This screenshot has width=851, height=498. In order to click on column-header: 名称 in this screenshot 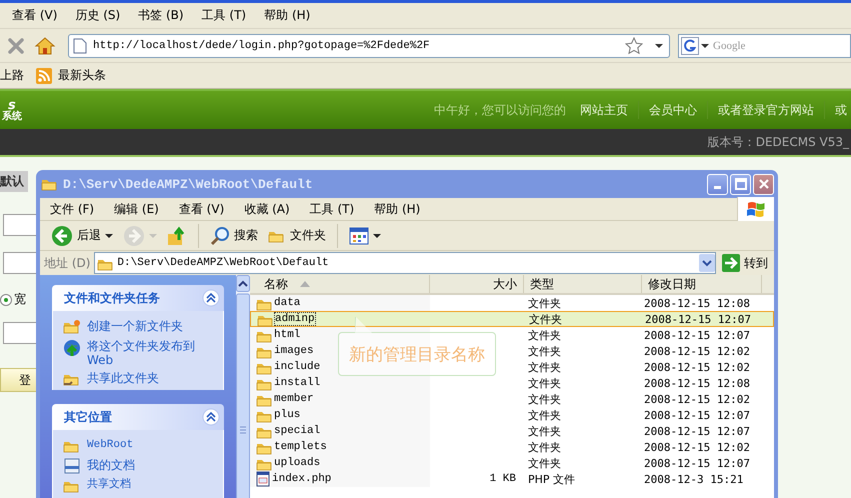, I will do `click(340, 284)`.